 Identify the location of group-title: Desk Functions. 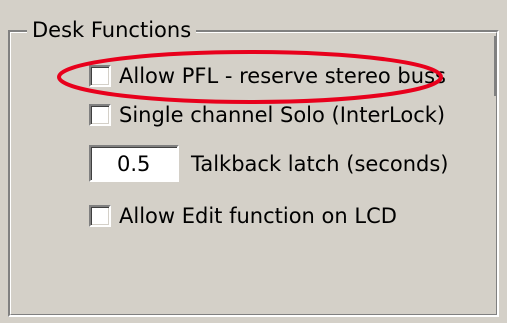
(112, 30).